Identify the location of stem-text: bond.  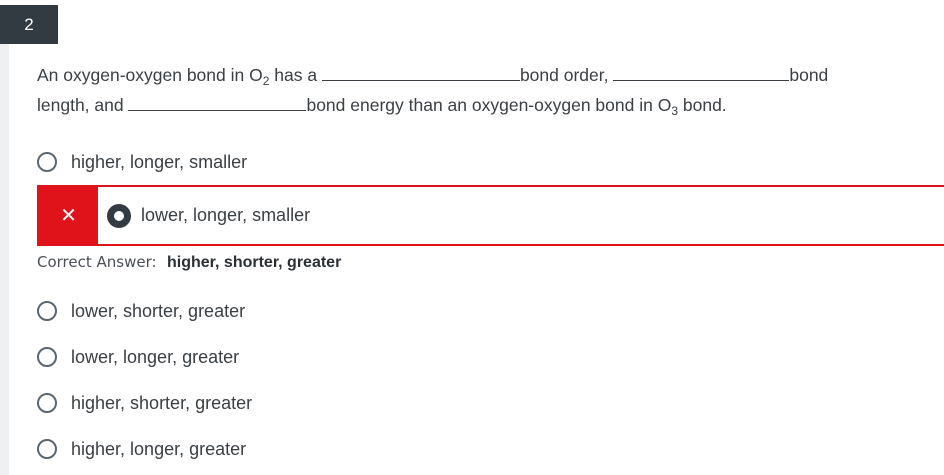
(809, 75).